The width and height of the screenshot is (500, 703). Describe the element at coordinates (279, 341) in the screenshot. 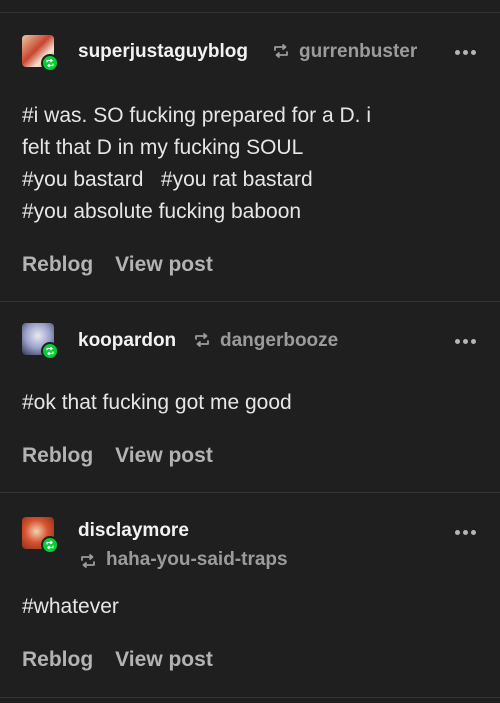

I see `reblogged-from-link: dangerbooze` at that location.